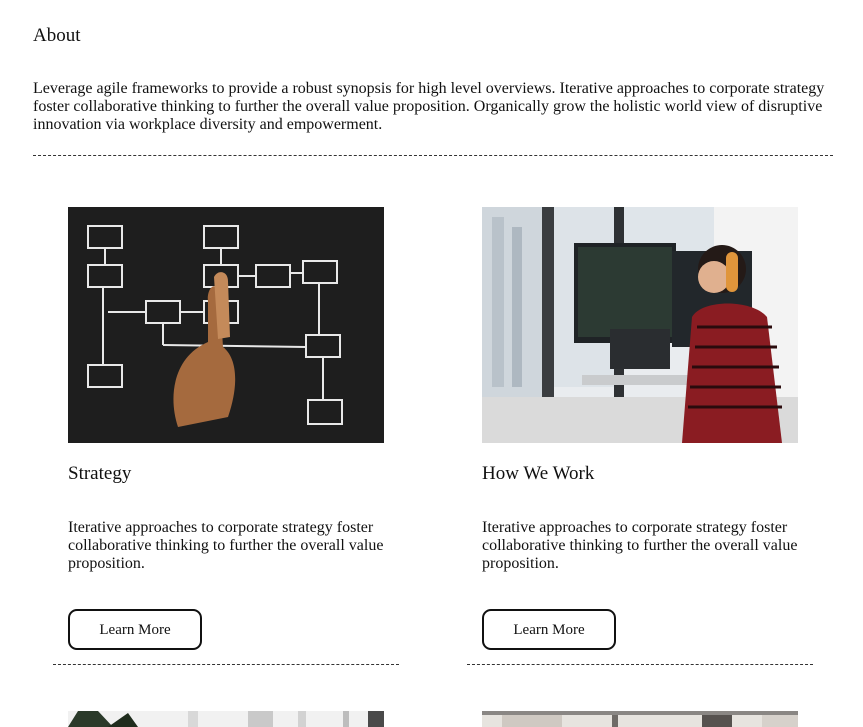  Describe the element at coordinates (100, 473) in the screenshot. I see `card-title: Strategy` at that location.